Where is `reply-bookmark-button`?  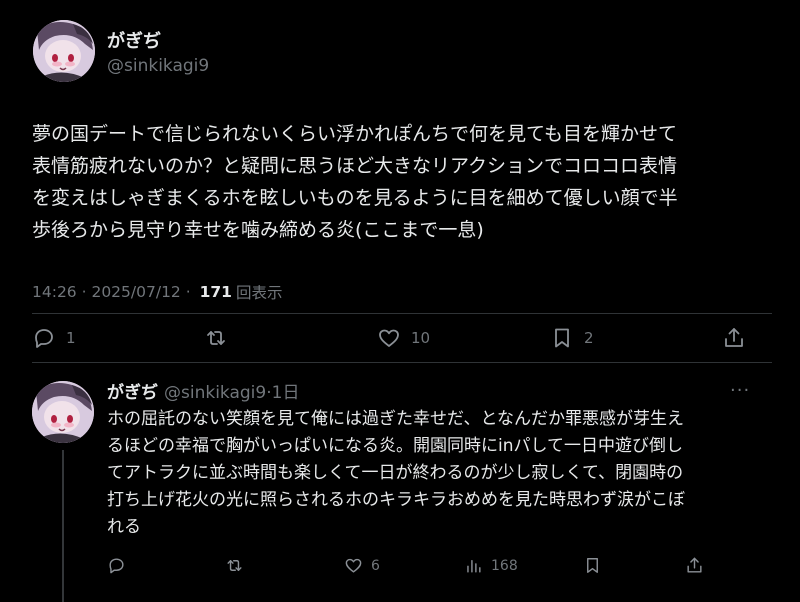 reply-bookmark-button is located at coordinates (592, 565).